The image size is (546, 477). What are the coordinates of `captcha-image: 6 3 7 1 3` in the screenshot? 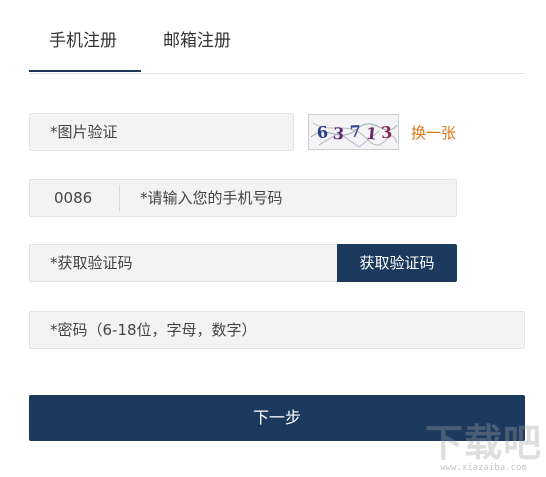 It's located at (353, 132).